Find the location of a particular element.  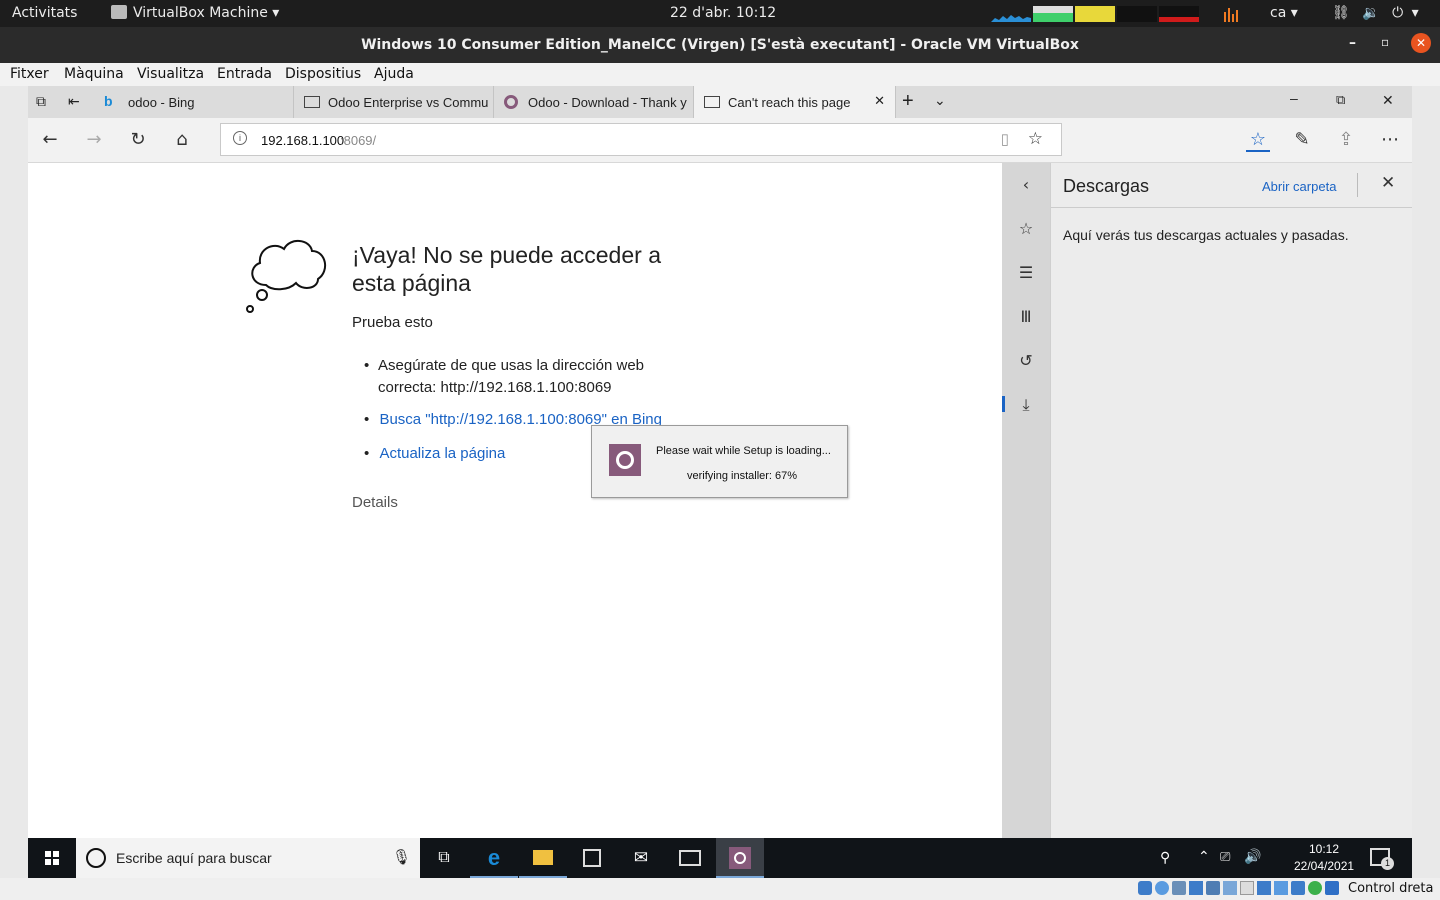

usb-icon is located at coordinates (1213, 888).